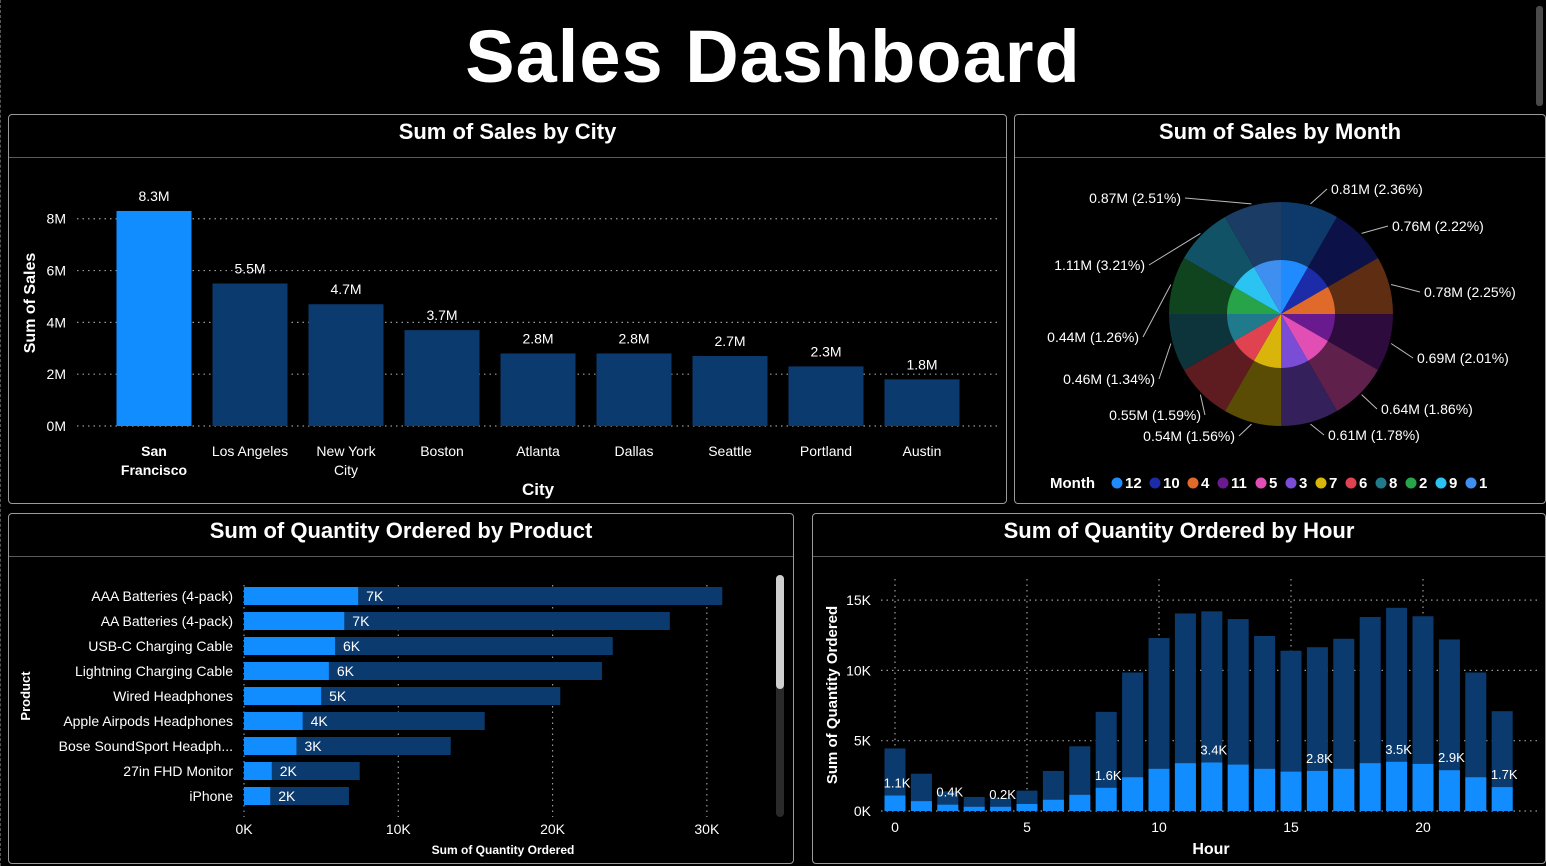  I want to click on month-legend-title: Month, so click(1072, 483).